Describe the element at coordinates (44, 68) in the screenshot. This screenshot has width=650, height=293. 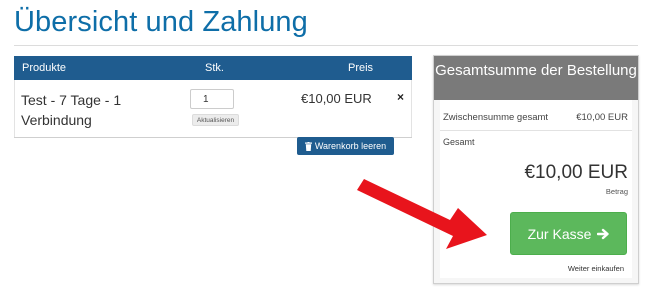
I see `column-header-product: Produkte` at that location.